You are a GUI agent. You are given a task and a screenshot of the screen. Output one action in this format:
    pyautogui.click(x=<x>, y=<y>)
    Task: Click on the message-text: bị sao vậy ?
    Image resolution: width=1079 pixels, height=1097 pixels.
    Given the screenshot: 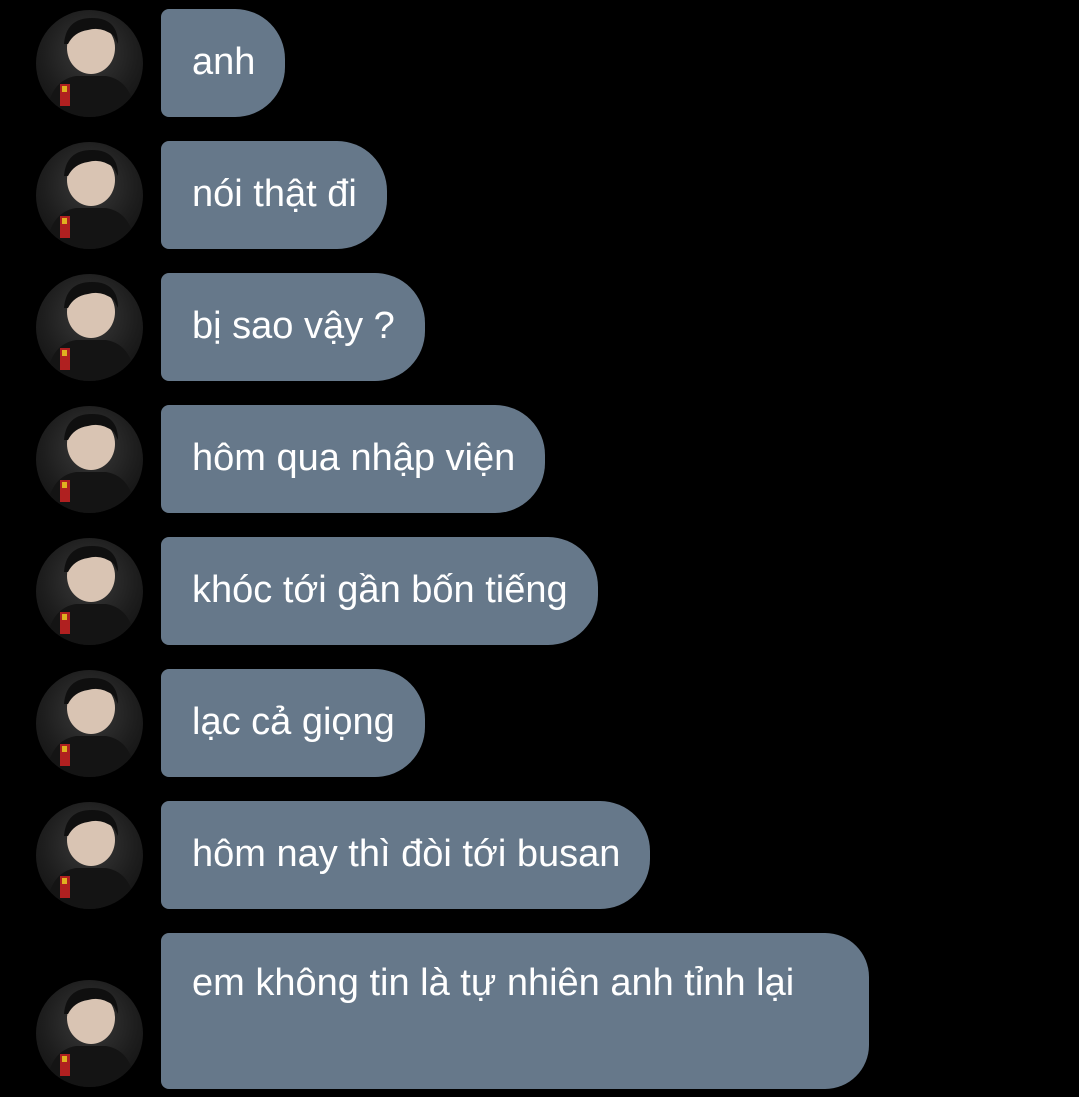 What is the action you would take?
    pyautogui.click(x=293, y=326)
    